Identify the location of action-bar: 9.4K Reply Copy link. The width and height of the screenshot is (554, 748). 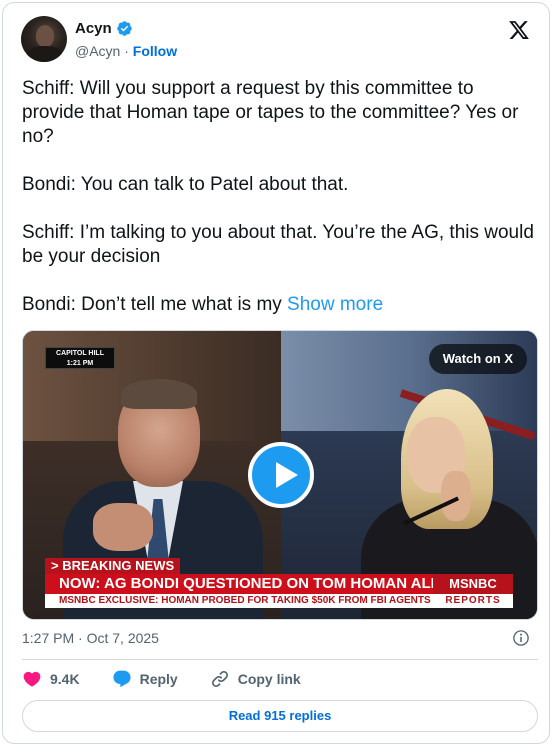
(177, 679).